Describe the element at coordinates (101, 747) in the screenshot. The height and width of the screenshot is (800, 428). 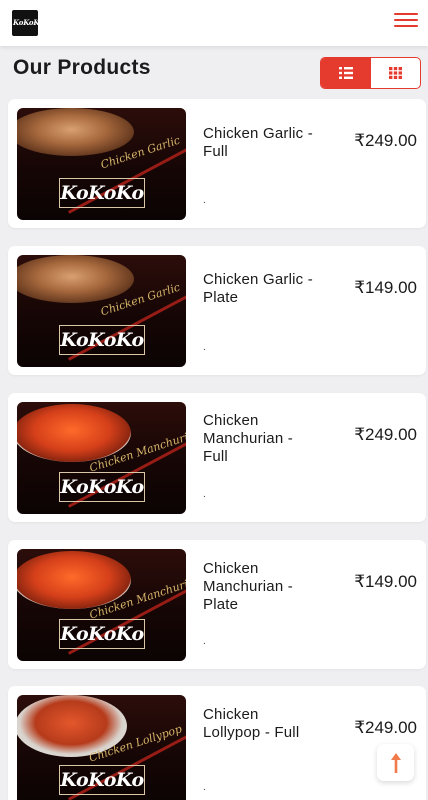
I see `product-image: Chicken Lollypop KoKoKo` at that location.